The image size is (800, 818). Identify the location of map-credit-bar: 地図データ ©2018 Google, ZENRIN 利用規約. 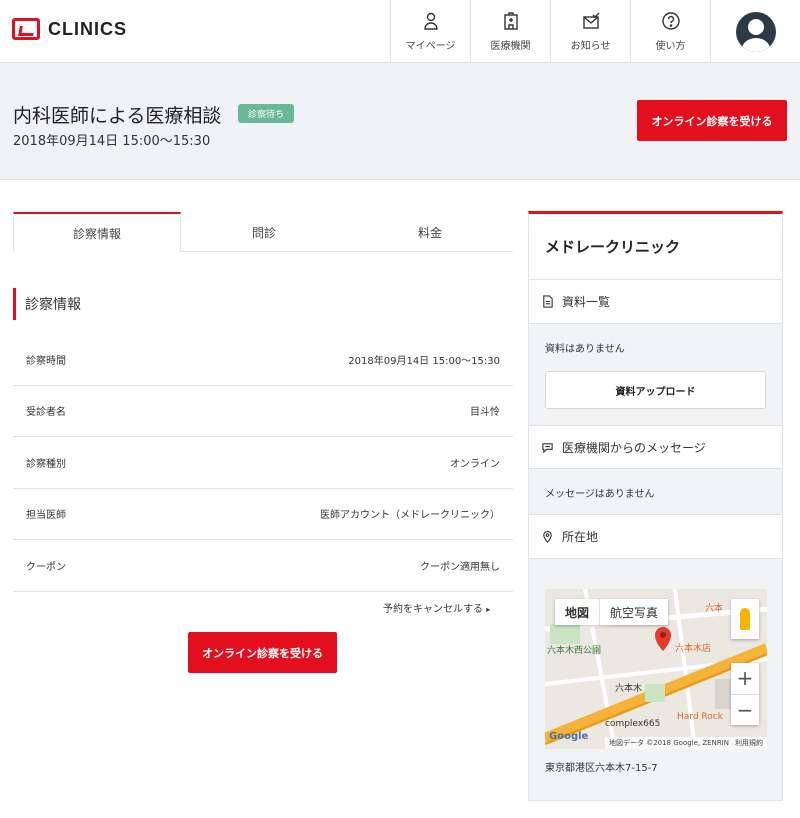
(685, 743).